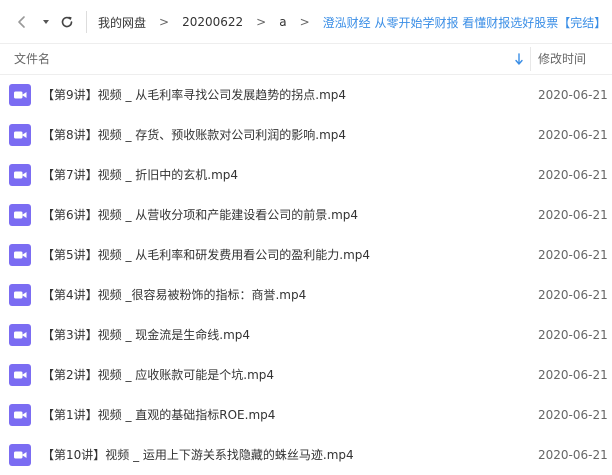 Image resolution: width=612 pixels, height=475 pixels. I want to click on file-list-header: 文件名 修改时间, so click(306, 59).